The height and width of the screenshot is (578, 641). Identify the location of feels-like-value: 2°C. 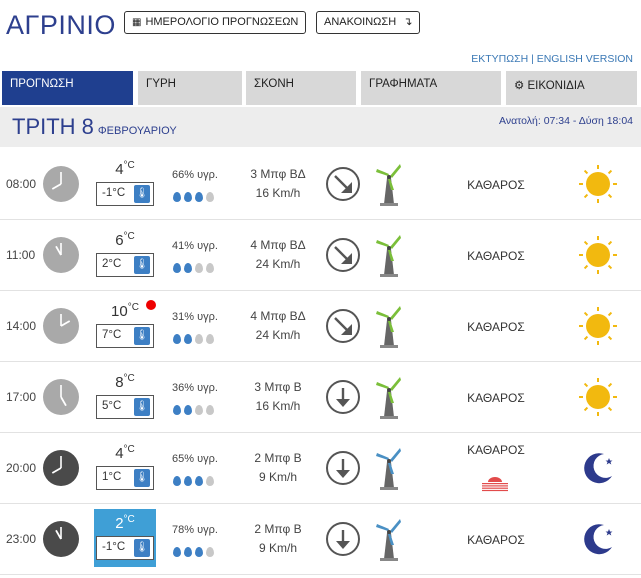
(112, 264).